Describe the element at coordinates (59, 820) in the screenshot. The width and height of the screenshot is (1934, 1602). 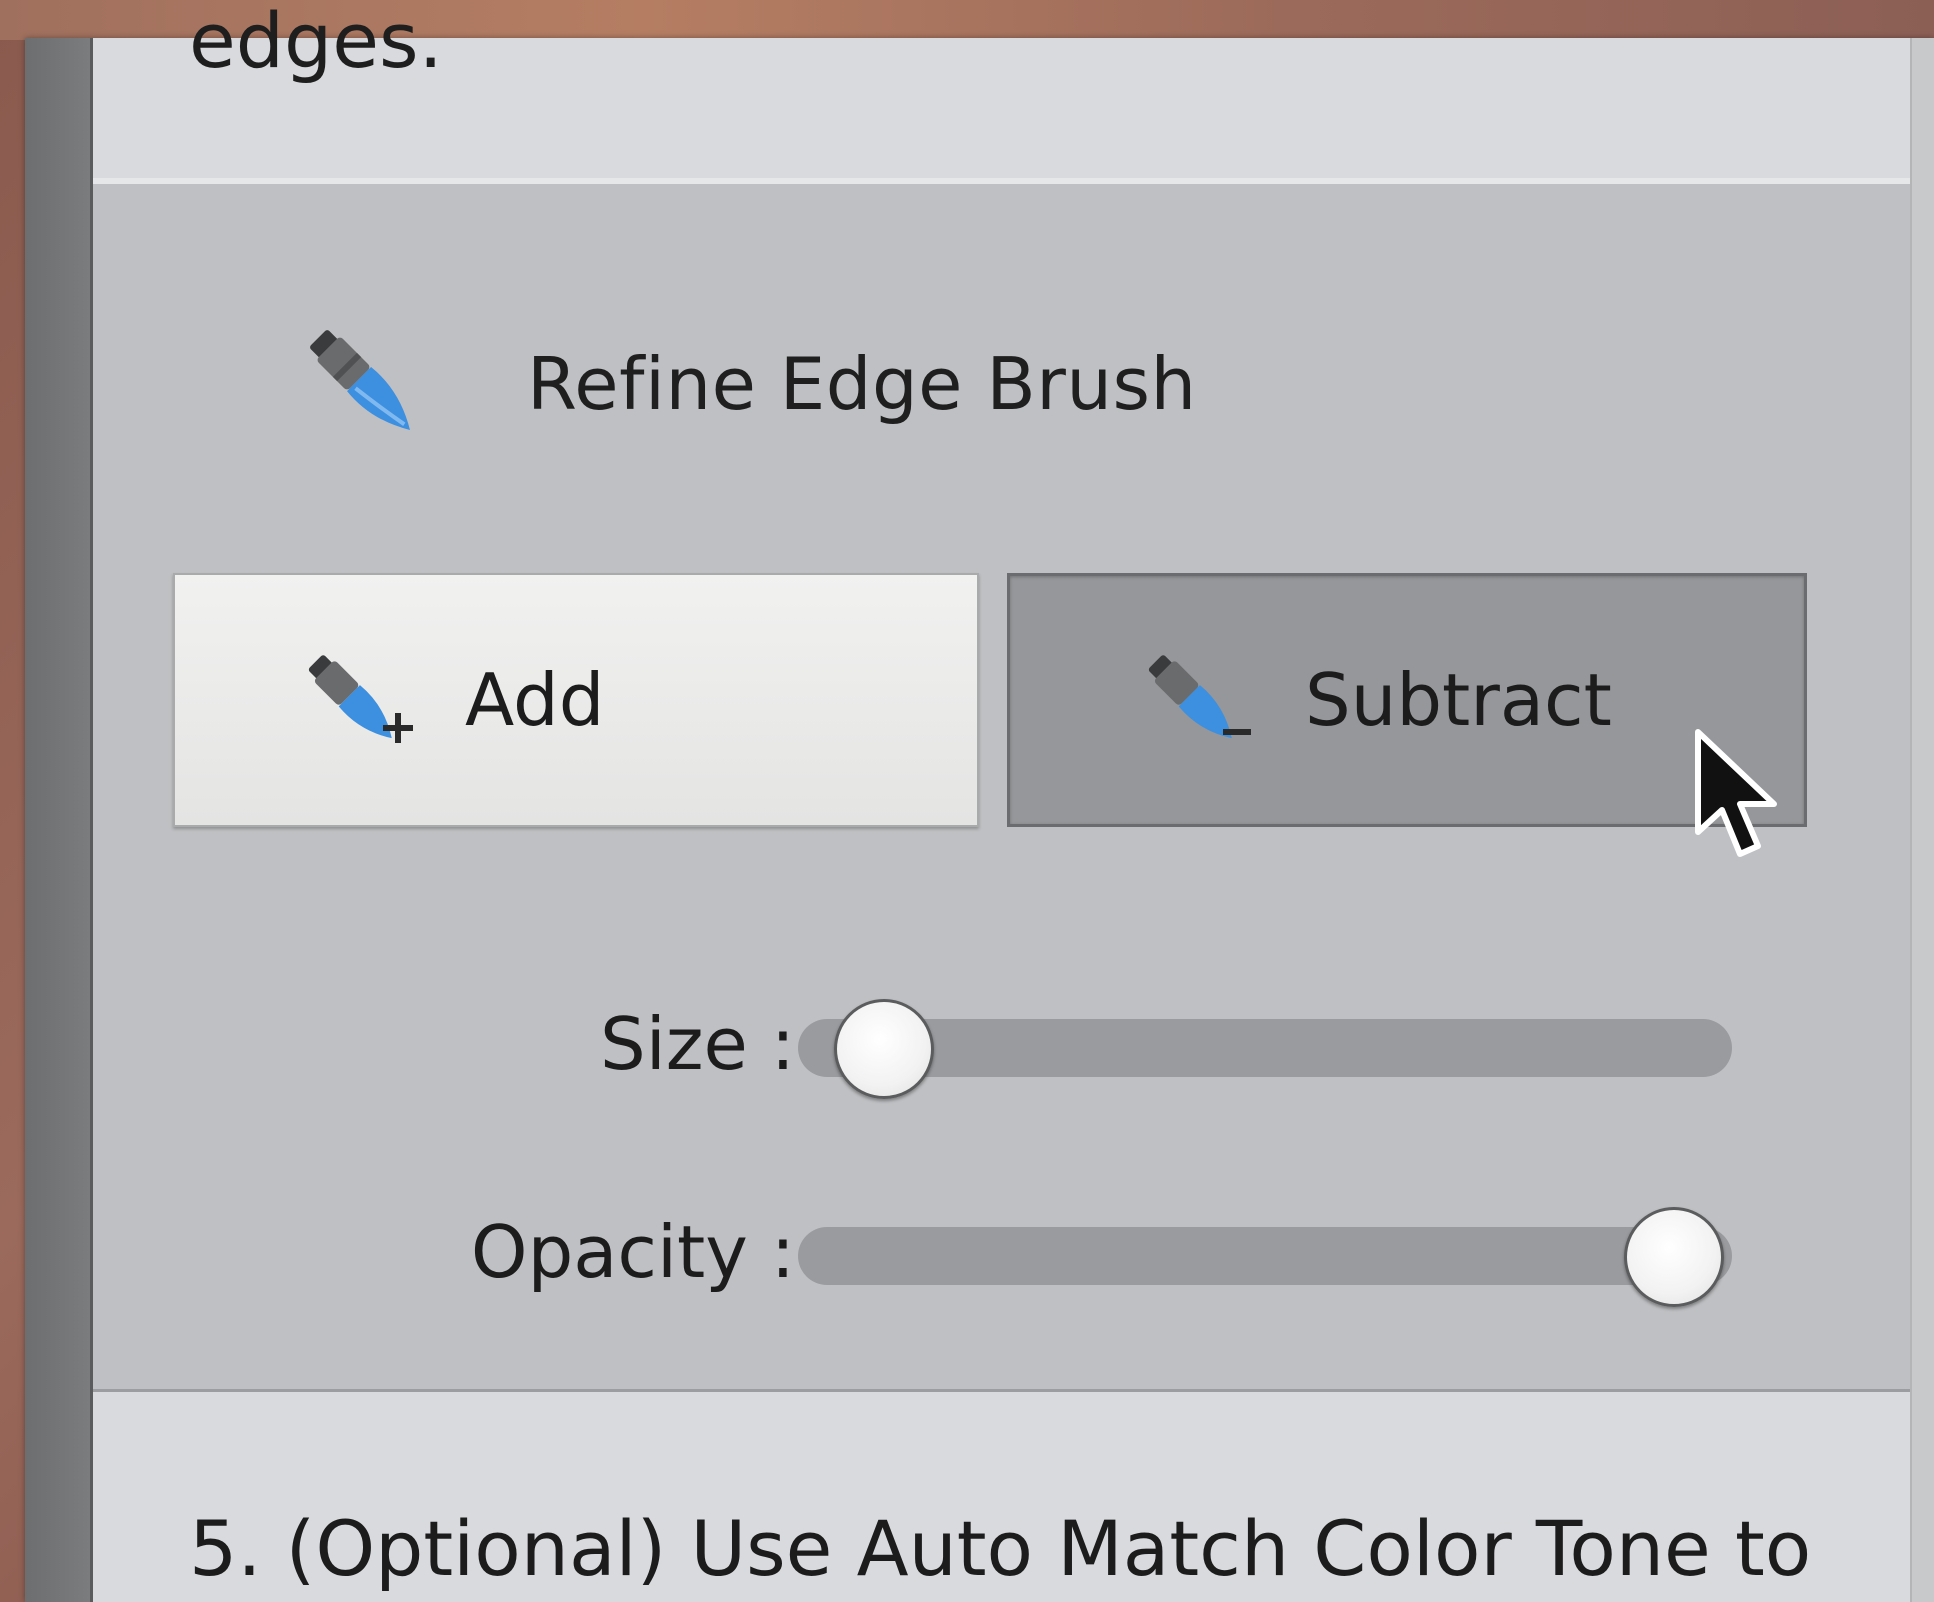
I see `left-rail` at that location.